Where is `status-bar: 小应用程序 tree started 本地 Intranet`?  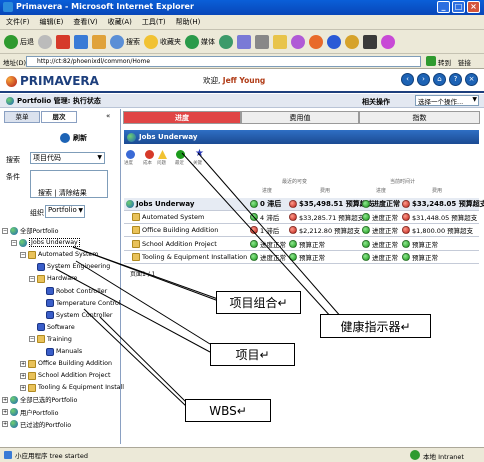 status-bar: 小应用程序 tree started 本地 Intranet is located at coordinates (242, 454).